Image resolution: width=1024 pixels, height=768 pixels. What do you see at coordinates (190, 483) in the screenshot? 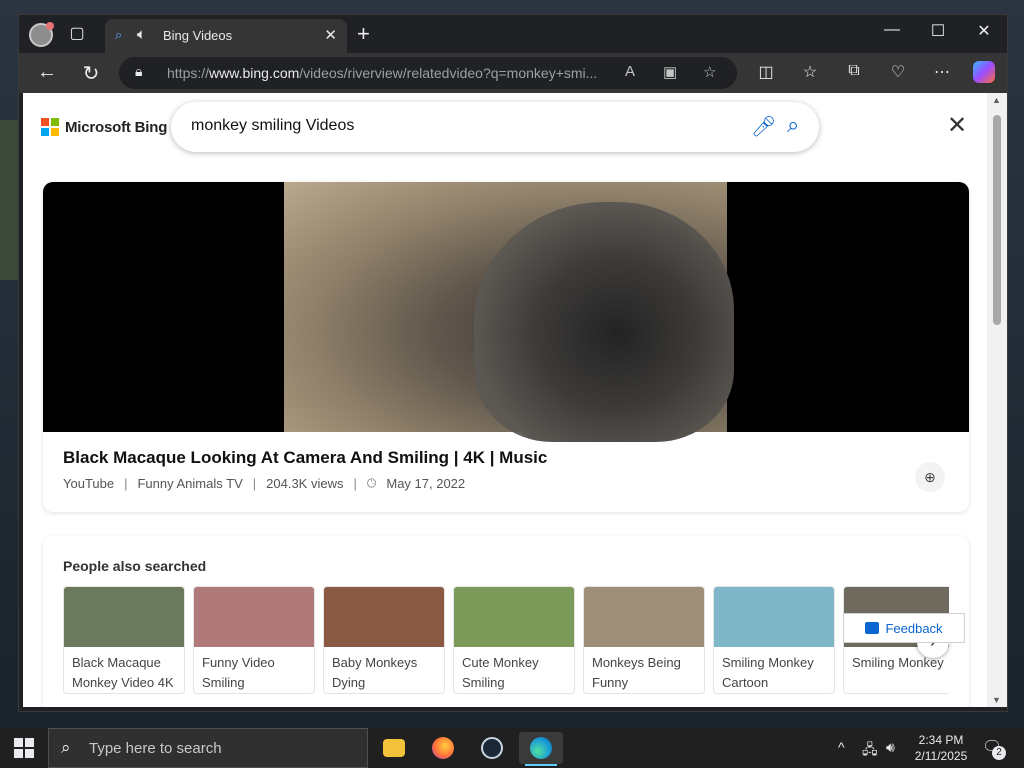
I see `video-channel: Funny Animals TV` at bounding box center [190, 483].